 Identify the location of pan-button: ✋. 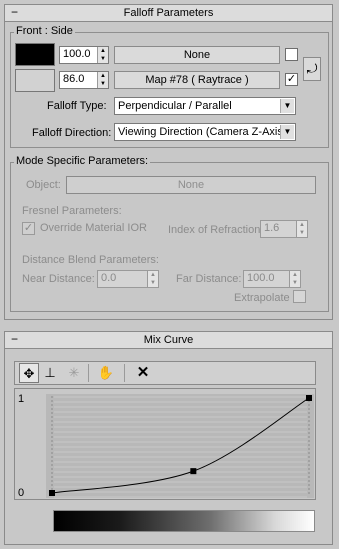
(106, 373).